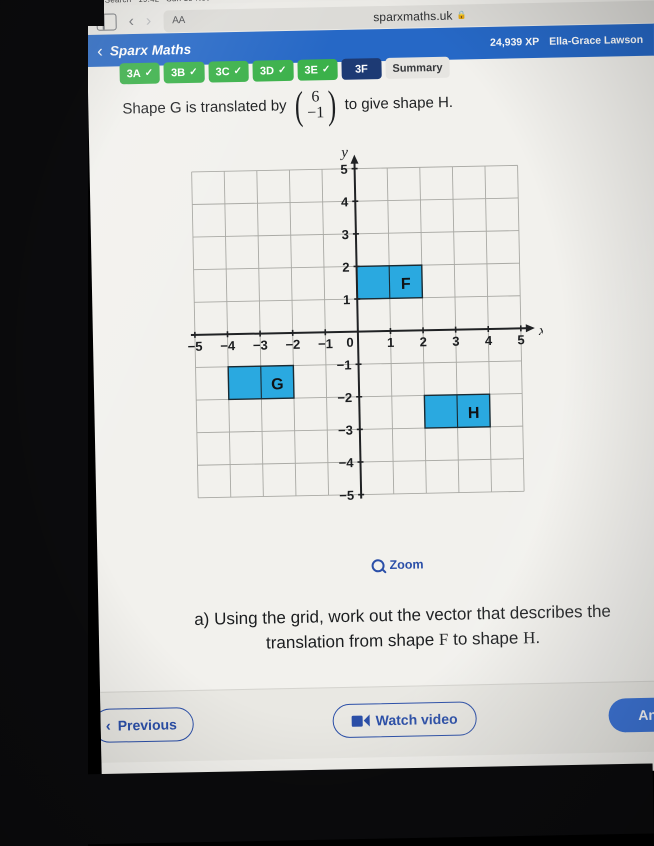 The width and height of the screenshot is (654, 846). What do you see at coordinates (596, 41) in the screenshot?
I see `user-name: Ella-Grace Lawson` at bounding box center [596, 41].